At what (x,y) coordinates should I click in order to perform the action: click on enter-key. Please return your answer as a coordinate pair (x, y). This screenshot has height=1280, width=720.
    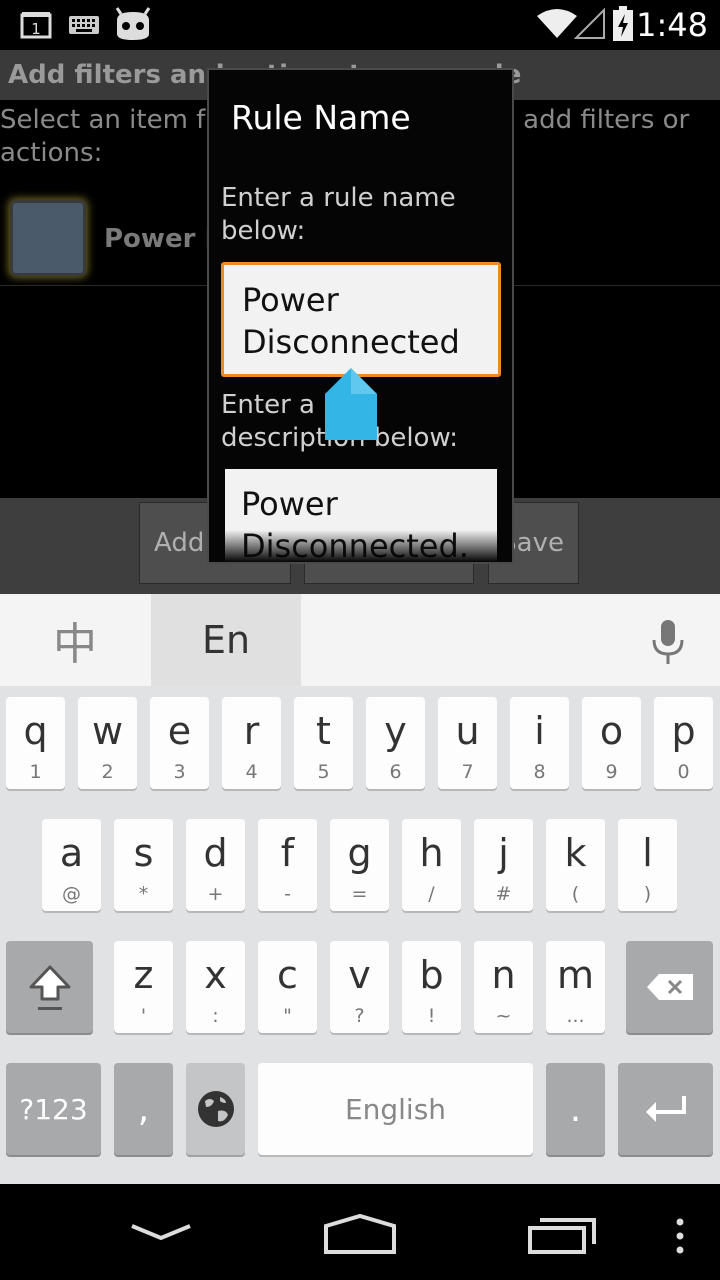
    Looking at the image, I should click on (665, 1109).